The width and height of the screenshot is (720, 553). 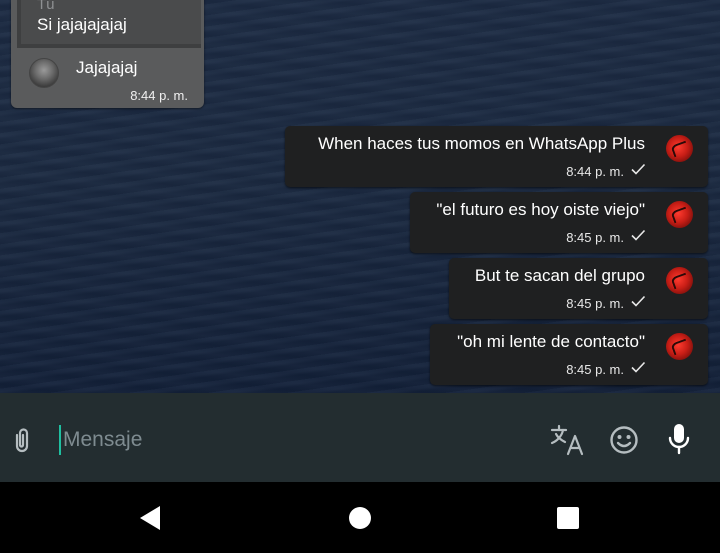 What do you see at coordinates (107, 67) in the screenshot?
I see `message-text: Jajajajaj` at bounding box center [107, 67].